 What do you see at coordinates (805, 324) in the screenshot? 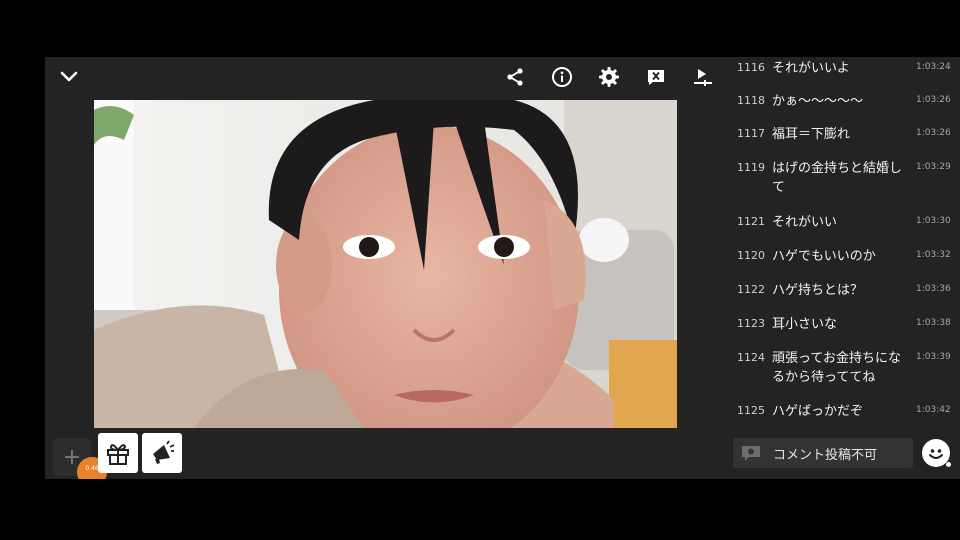
I see `comment-text: 耳小さいな` at bounding box center [805, 324].